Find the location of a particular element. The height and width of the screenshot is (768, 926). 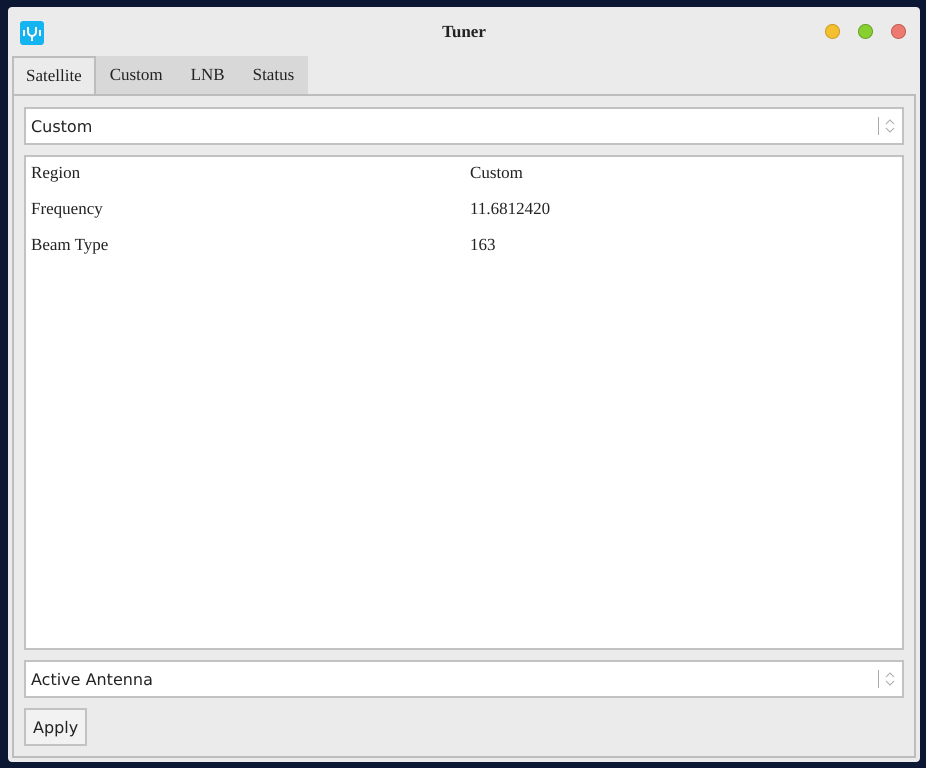

property-name: Beam Type is located at coordinates (70, 245).